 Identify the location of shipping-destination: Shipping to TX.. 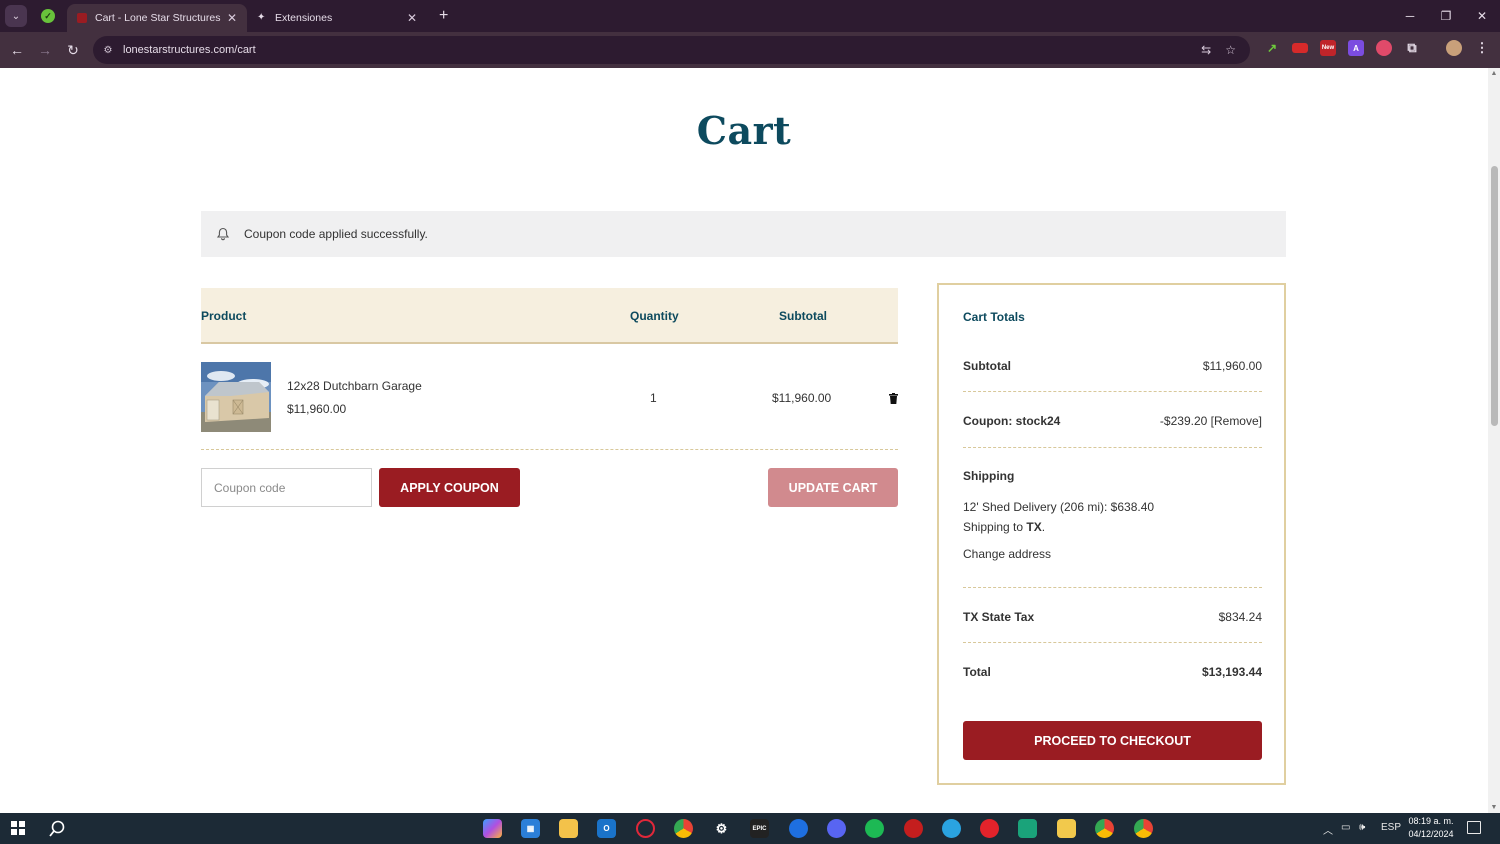
(1004, 527).